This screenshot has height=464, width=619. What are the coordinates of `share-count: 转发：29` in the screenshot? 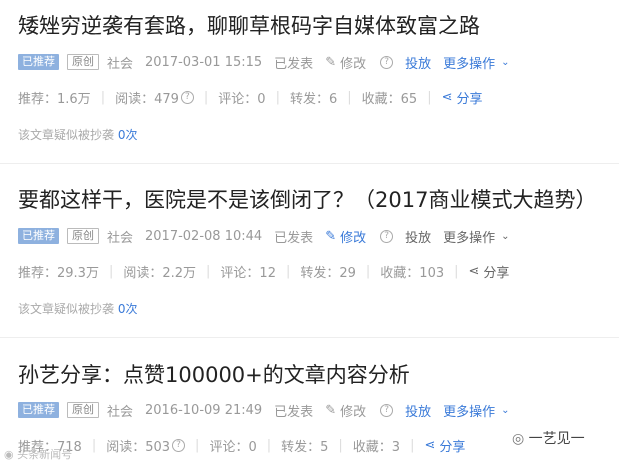 It's located at (328, 273).